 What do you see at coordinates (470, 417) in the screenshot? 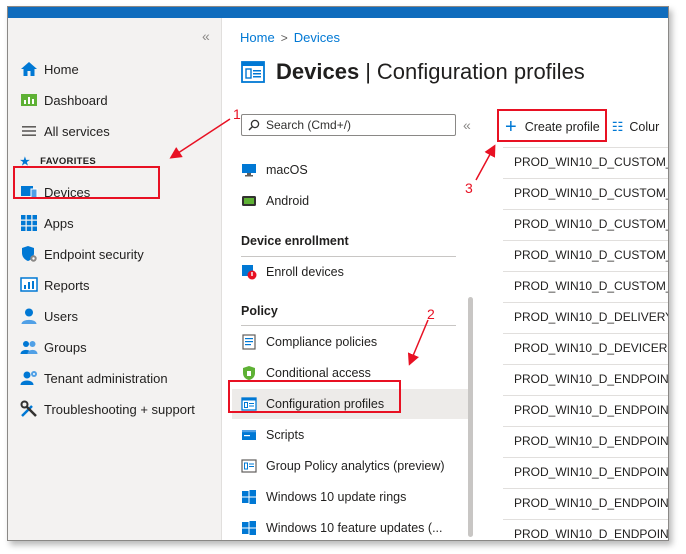
I see `menu-scrollbar` at bounding box center [470, 417].